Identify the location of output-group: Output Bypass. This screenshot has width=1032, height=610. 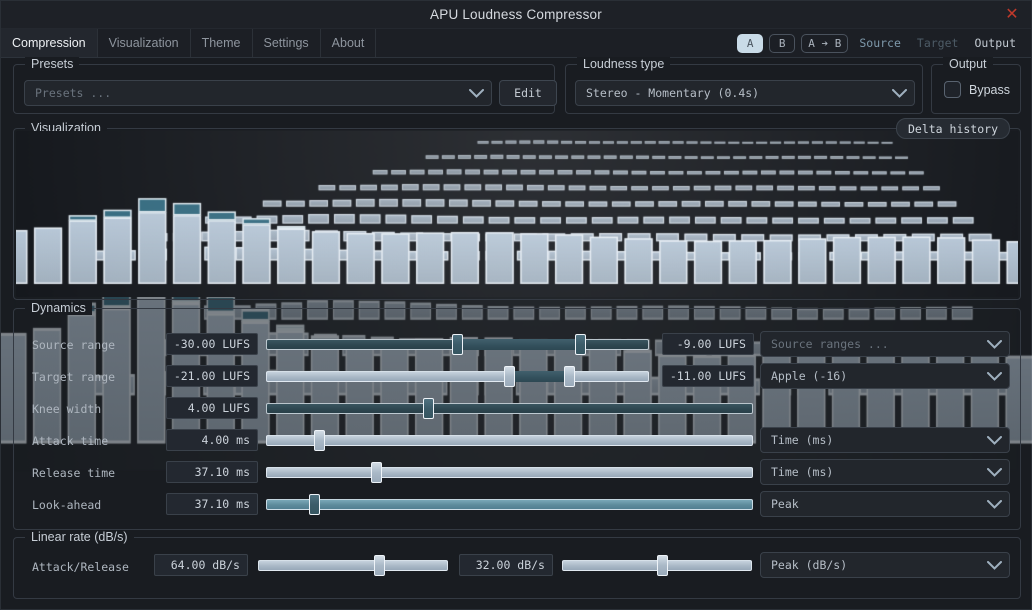
(976, 85).